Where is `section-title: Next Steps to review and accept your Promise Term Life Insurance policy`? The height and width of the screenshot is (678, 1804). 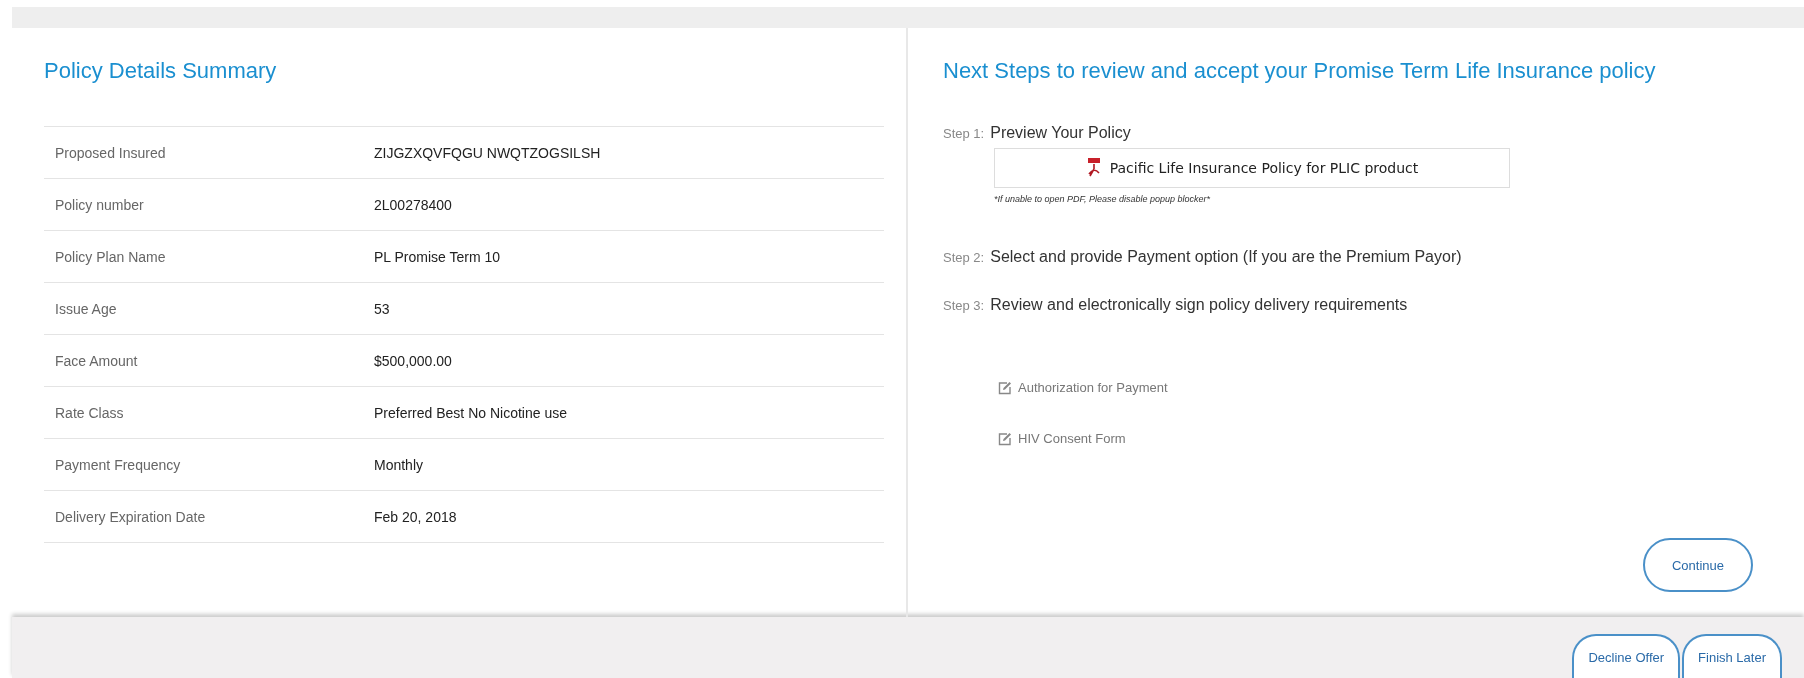 section-title: Next Steps to review and accept your Promise Term Life Insurance policy is located at coordinates (1300, 71).